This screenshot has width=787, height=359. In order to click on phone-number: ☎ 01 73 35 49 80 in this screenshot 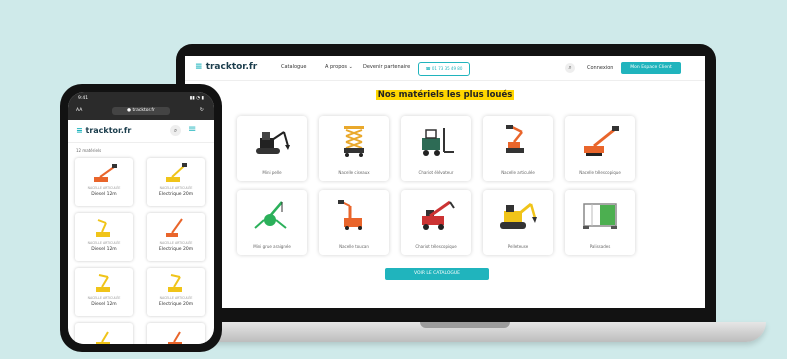, I will do `click(444, 69)`.